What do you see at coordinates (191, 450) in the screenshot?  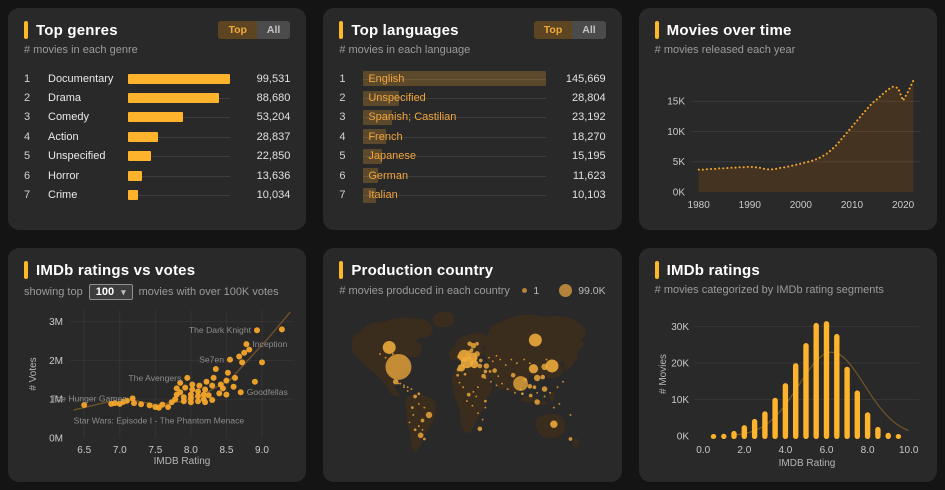 I see `tick-label: 8.0` at bounding box center [191, 450].